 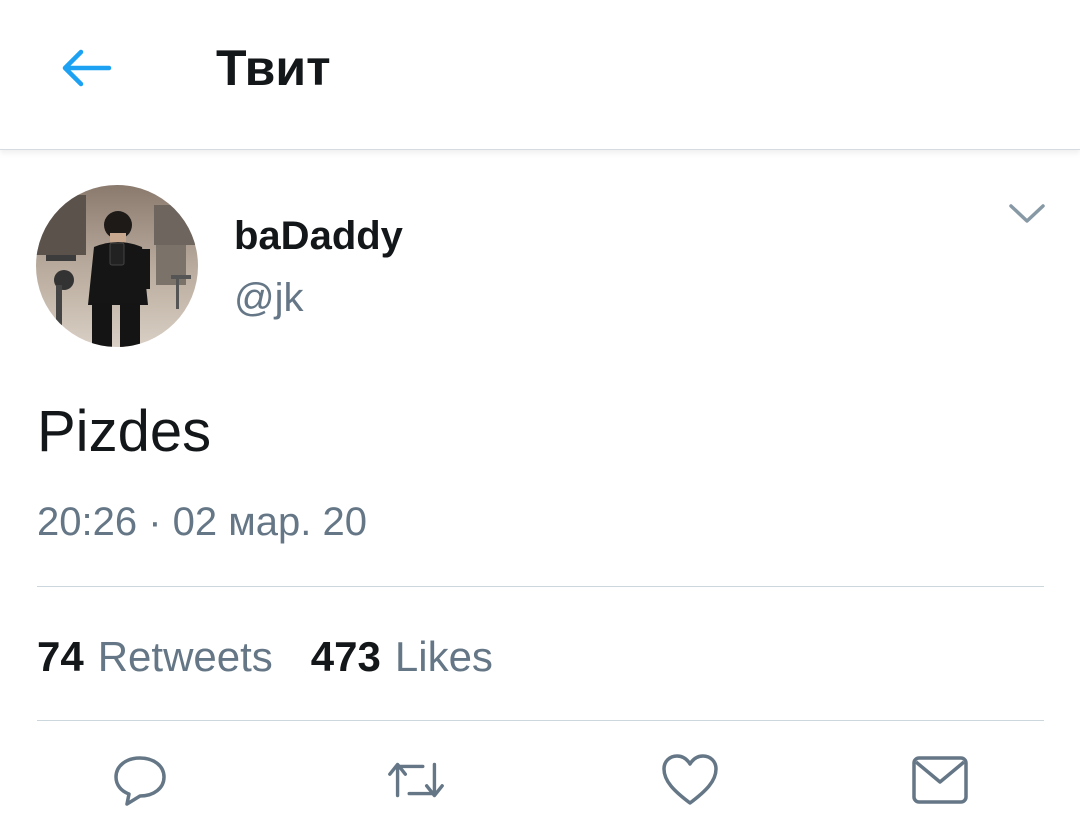 I want to click on share-icon, so click(x=940, y=780).